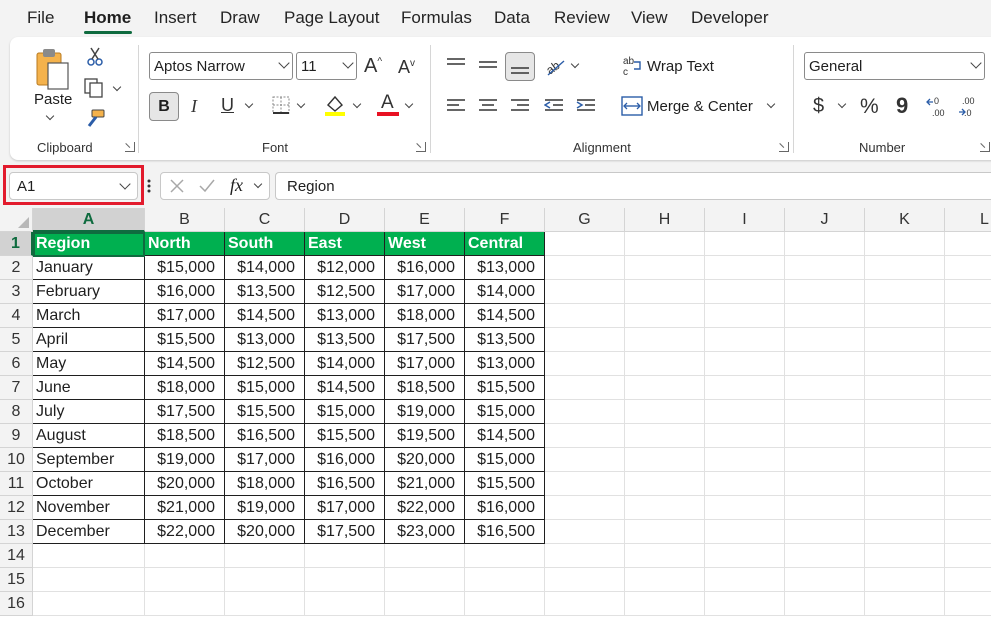 This screenshot has width=991, height=618. Describe the element at coordinates (89, 508) in the screenshot. I see `cell-a12: November` at that location.